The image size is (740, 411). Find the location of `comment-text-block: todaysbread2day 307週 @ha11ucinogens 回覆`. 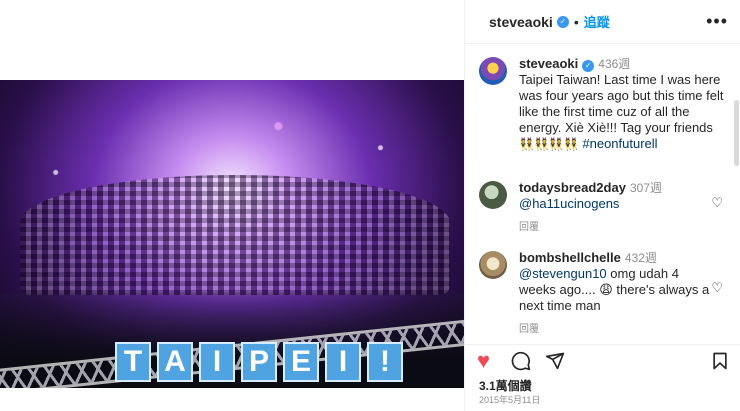

comment-text-block: todaysbread2day 307週 @ha11ucinogens 回覆 is located at coordinates (616, 208).